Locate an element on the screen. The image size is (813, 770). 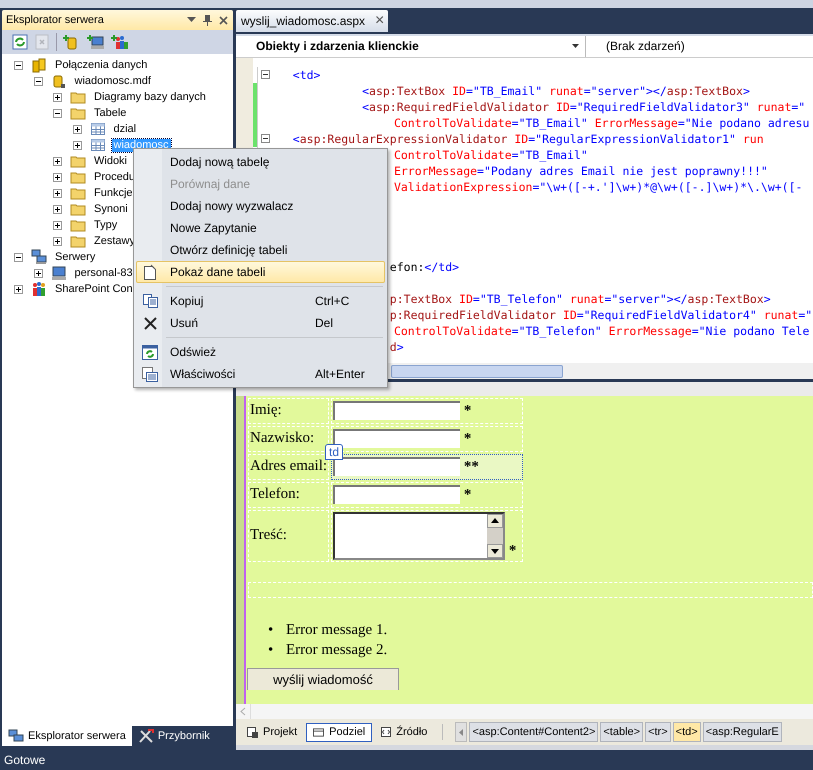
scroll-left-button is located at coordinates (461, 732).